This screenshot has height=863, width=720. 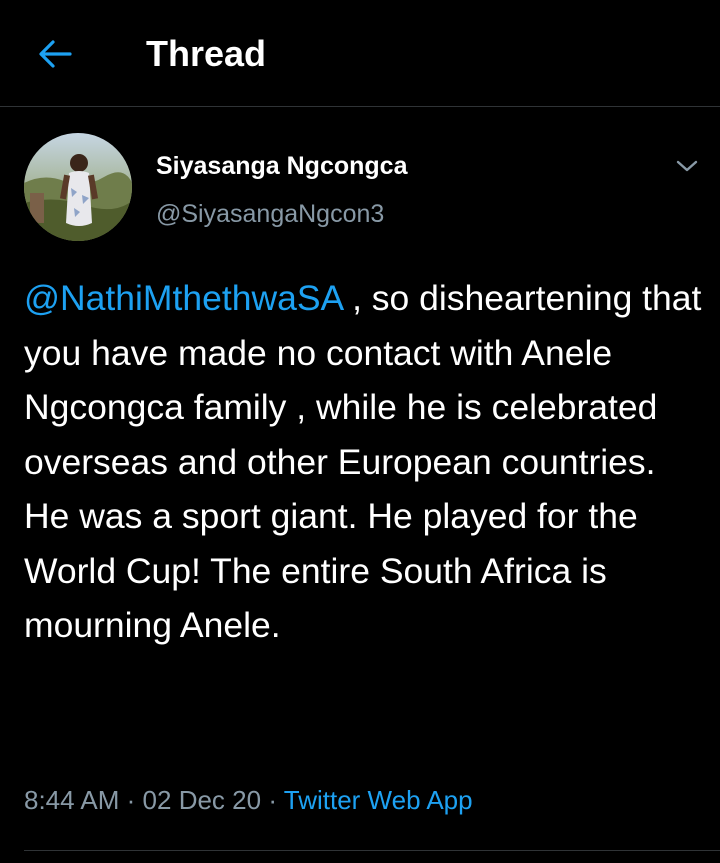 What do you see at coordinates (378, 800) in the screenshot?
I see `source-app-link: Twitter Web App` at bounding box center [378, 800].